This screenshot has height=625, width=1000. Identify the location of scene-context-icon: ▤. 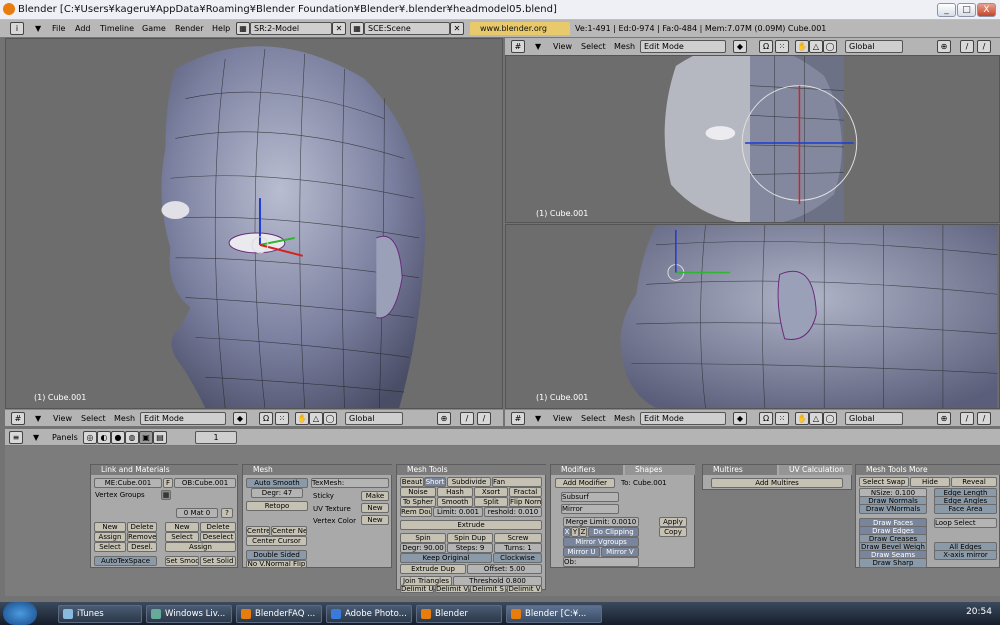
(160, 437).